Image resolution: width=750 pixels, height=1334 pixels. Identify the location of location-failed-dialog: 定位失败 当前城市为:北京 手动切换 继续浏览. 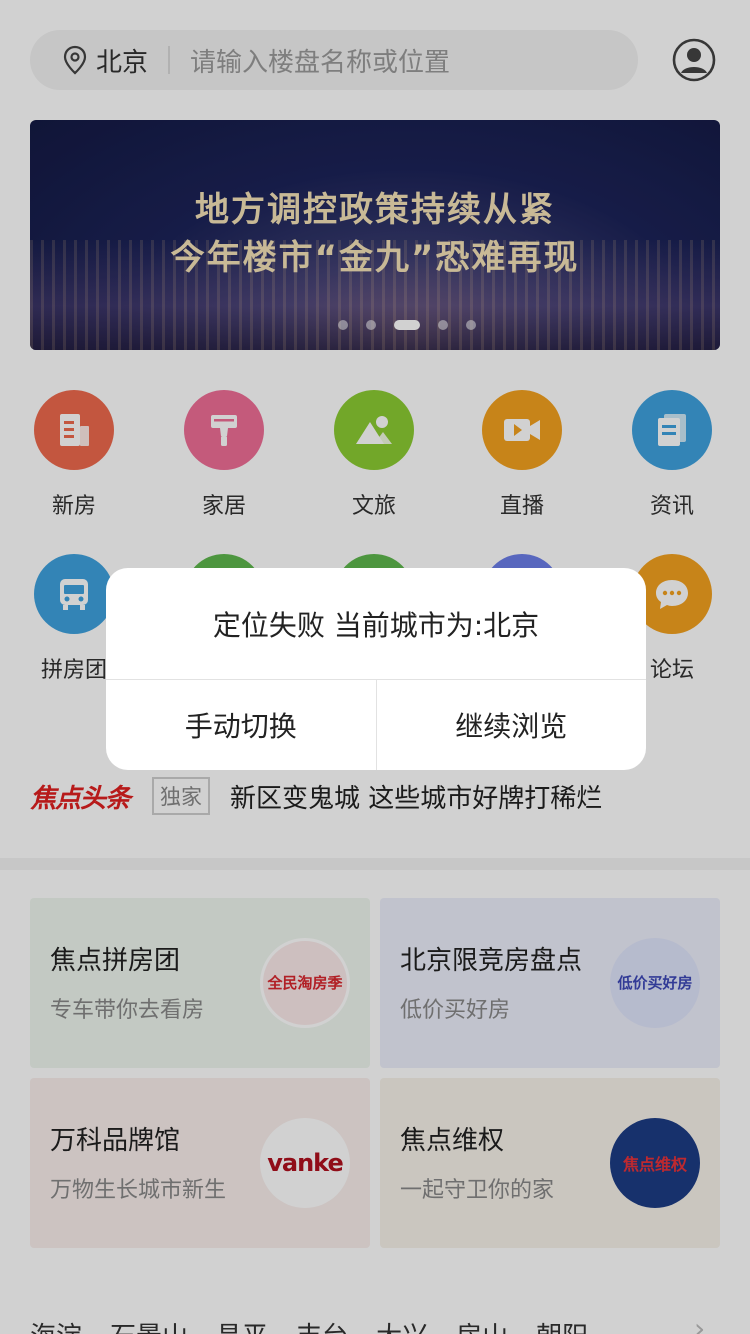
(376, 669).